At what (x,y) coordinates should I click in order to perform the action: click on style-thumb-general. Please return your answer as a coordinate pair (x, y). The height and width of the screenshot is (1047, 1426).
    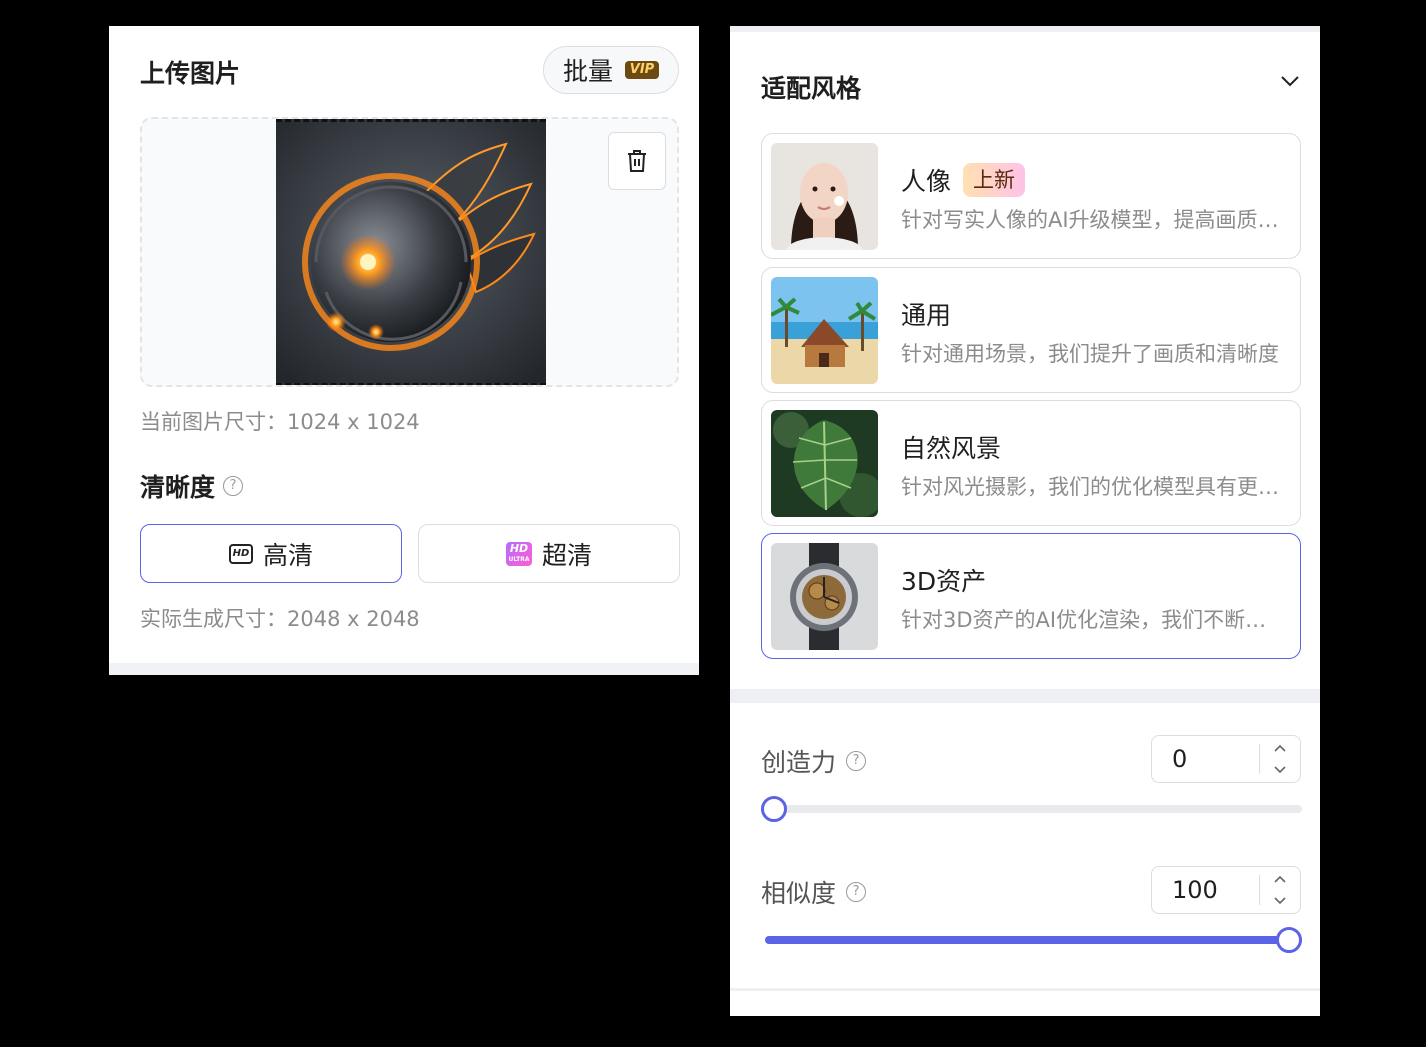
    Looking at the image, I should click on (824, 330).